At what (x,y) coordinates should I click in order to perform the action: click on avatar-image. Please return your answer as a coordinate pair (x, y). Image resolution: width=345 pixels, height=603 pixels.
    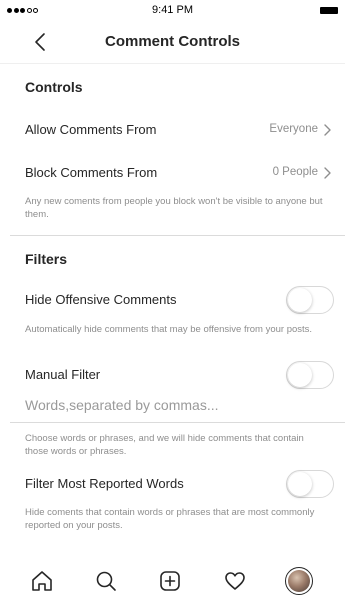
    Looking at the image, I should click on (298, 581).